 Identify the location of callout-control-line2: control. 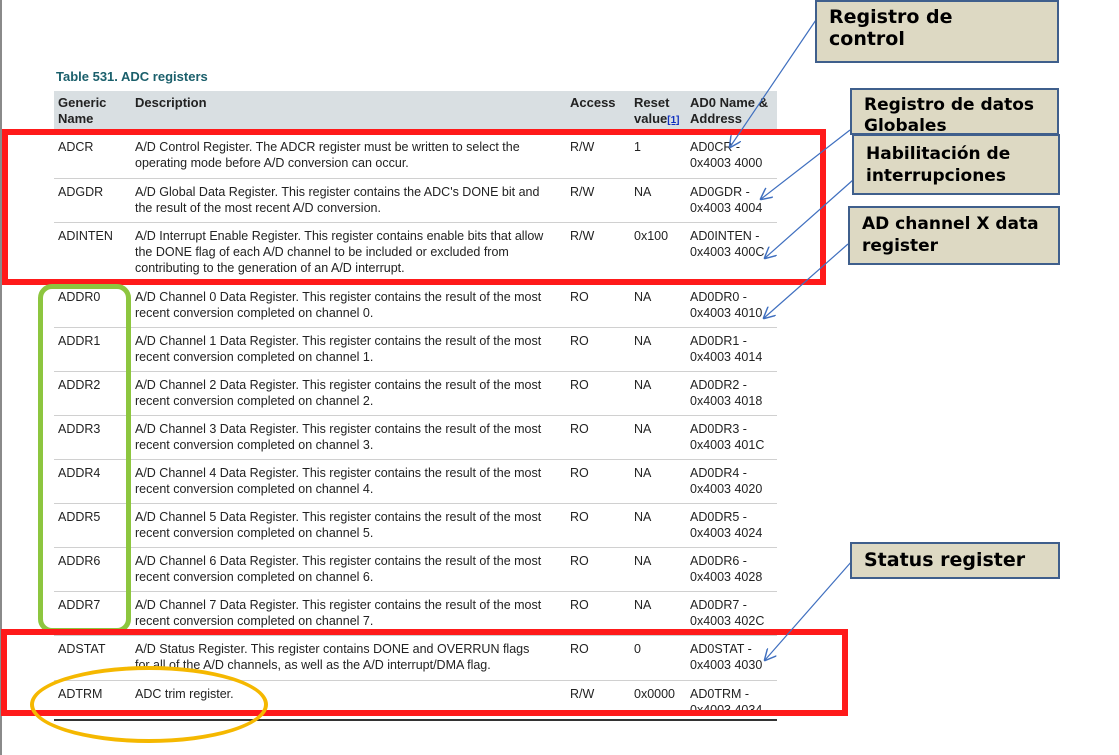
(867, 39).